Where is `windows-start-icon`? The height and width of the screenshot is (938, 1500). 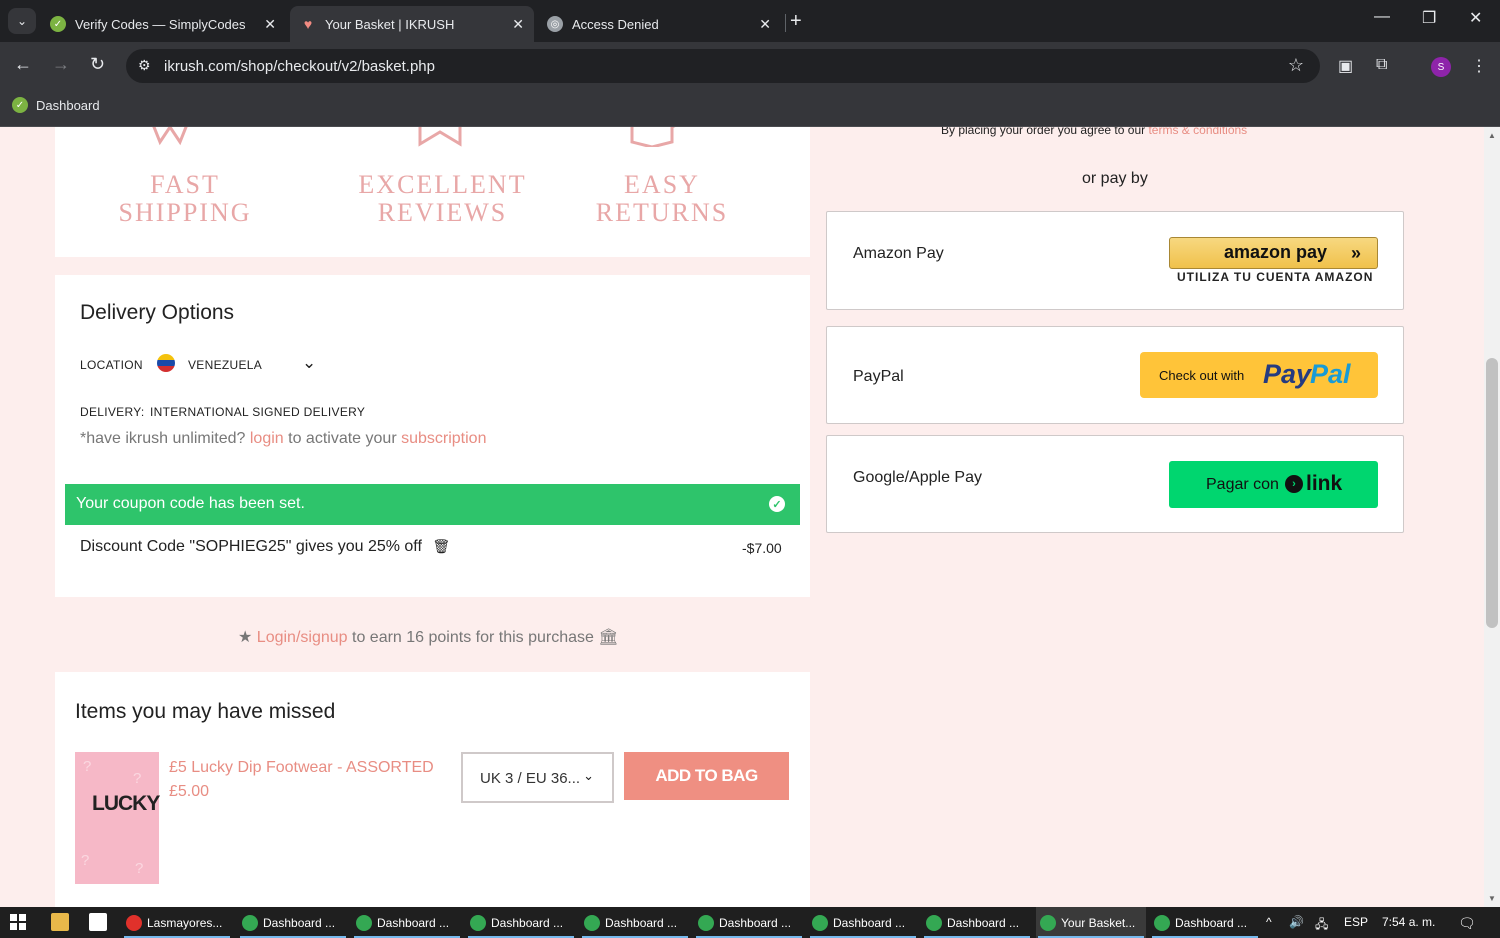 windows-start-icon is located at coordinates (18, 922).